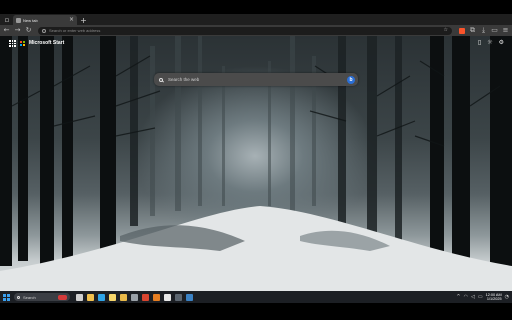 The image size is (512, 320). Describe the element at coordinates (75, 30) in the screenshot. I see `address-placeholder: Search or enter web address` at that location.